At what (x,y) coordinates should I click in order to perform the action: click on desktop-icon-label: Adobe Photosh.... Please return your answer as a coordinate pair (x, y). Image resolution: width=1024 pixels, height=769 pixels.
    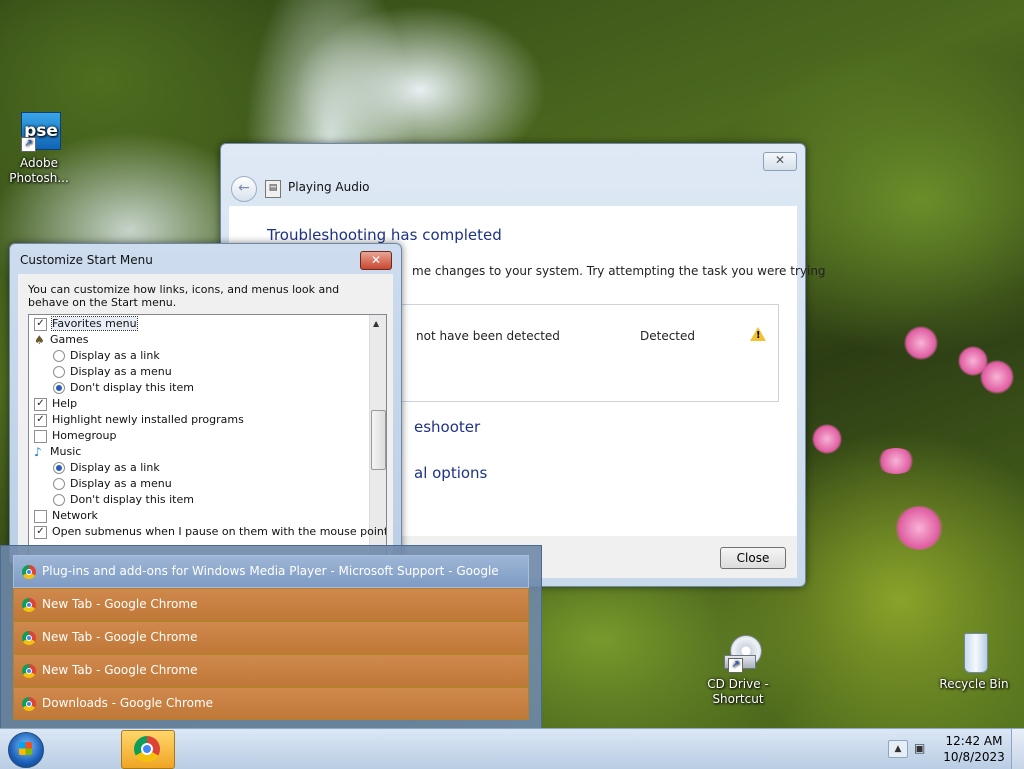
    Looking at the image, I should click on (39, 170).